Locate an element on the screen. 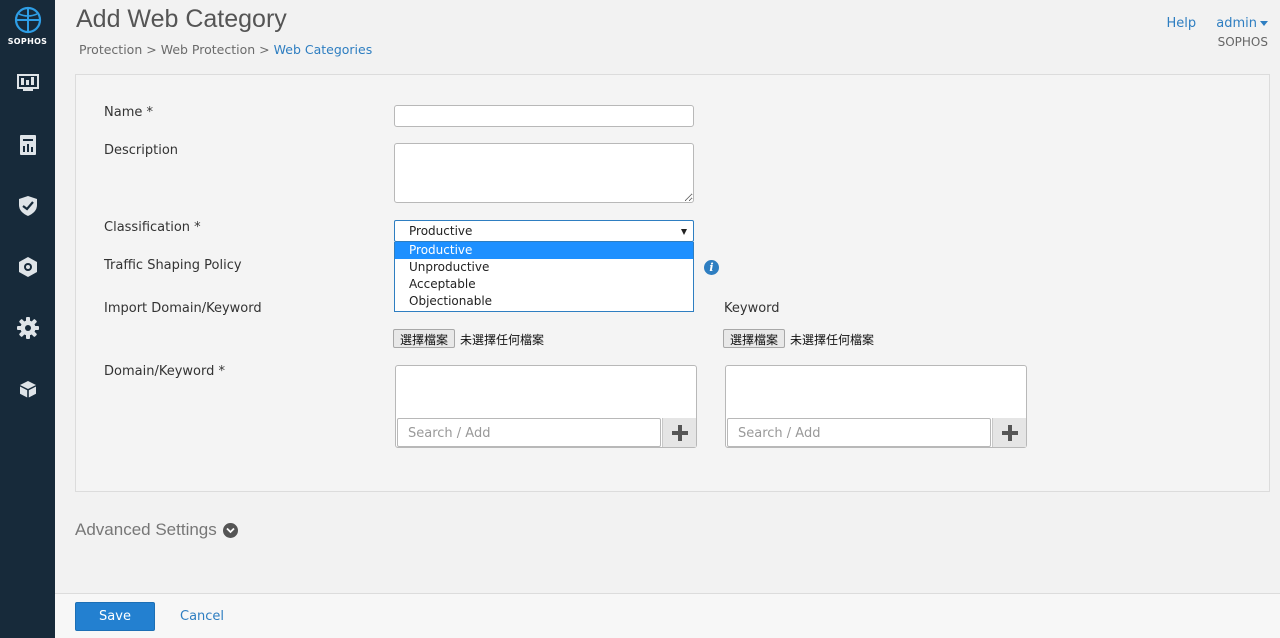  admin-username: admin is located at coordinates (1236, 23).